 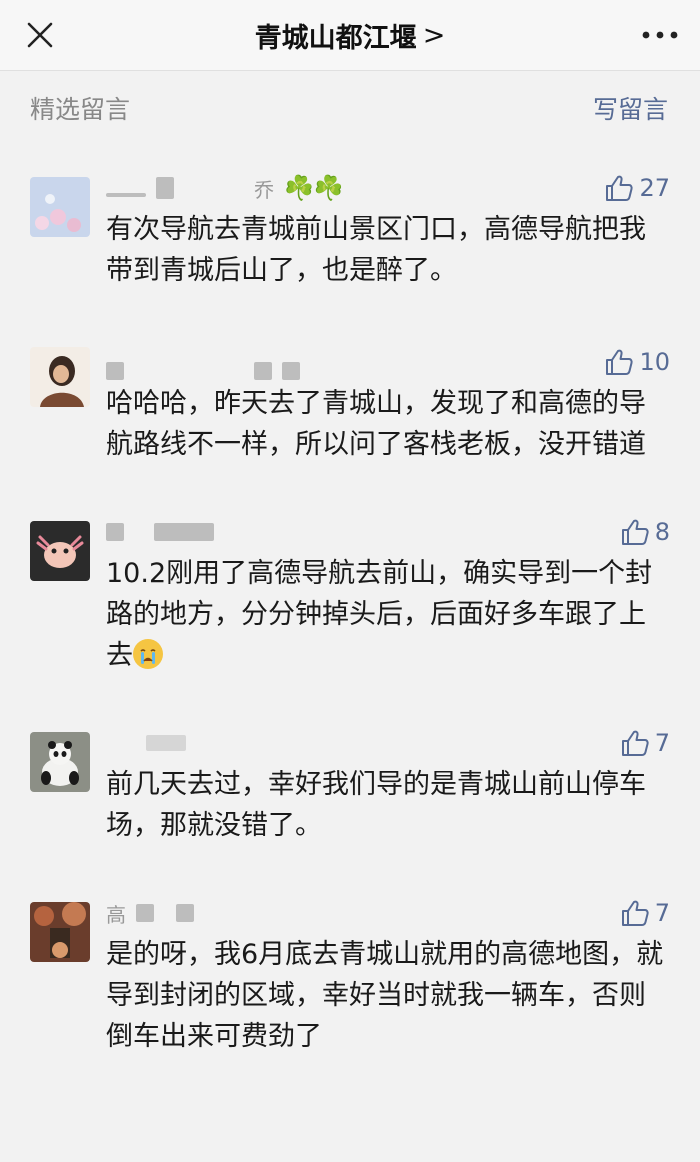 I want to click on comment-text: 哈哈哈，昨天去了青城山，发现了和高德的导航路线不一样，所以问了客栈老板，没开错道, so click(x=376, y=424).